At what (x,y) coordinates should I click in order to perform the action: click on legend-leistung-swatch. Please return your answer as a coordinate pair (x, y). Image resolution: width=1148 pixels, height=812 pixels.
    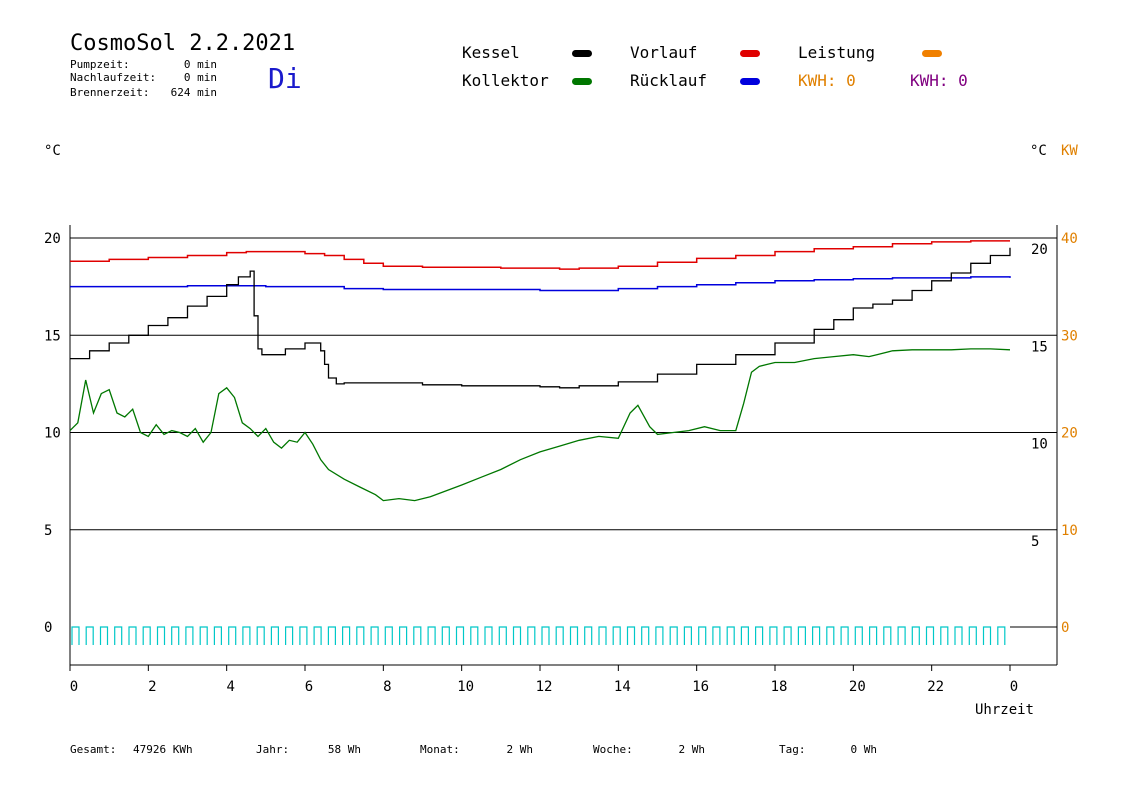
    Looking at the image, I should click on (932, 53).